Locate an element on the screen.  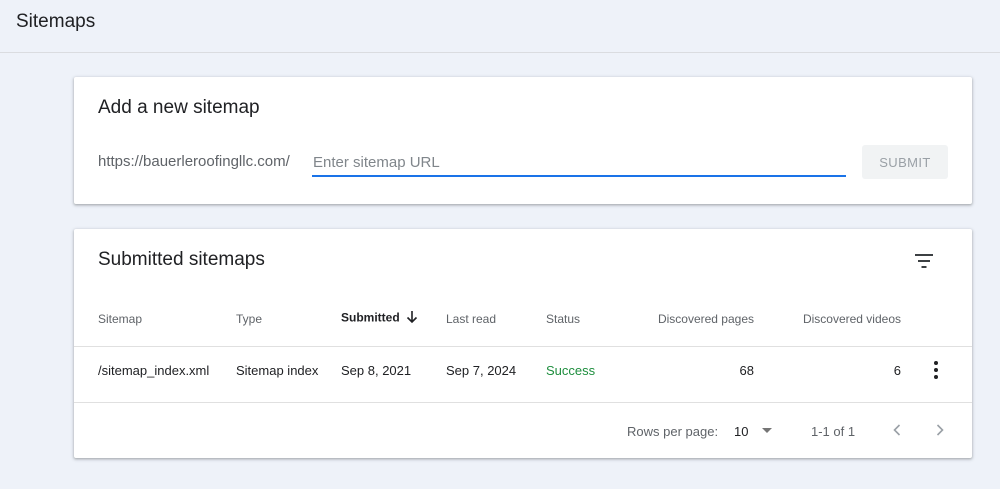
header-divider is located at coordinates (523, 346).